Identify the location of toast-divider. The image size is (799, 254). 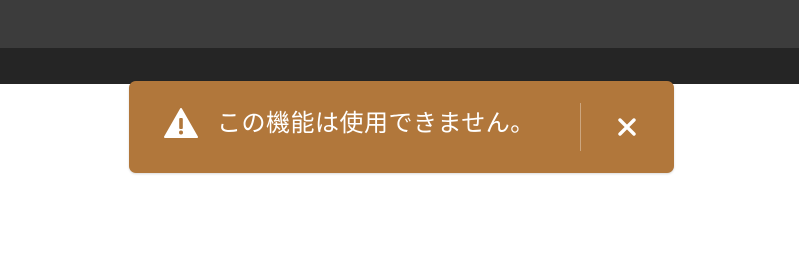
(580, 127).